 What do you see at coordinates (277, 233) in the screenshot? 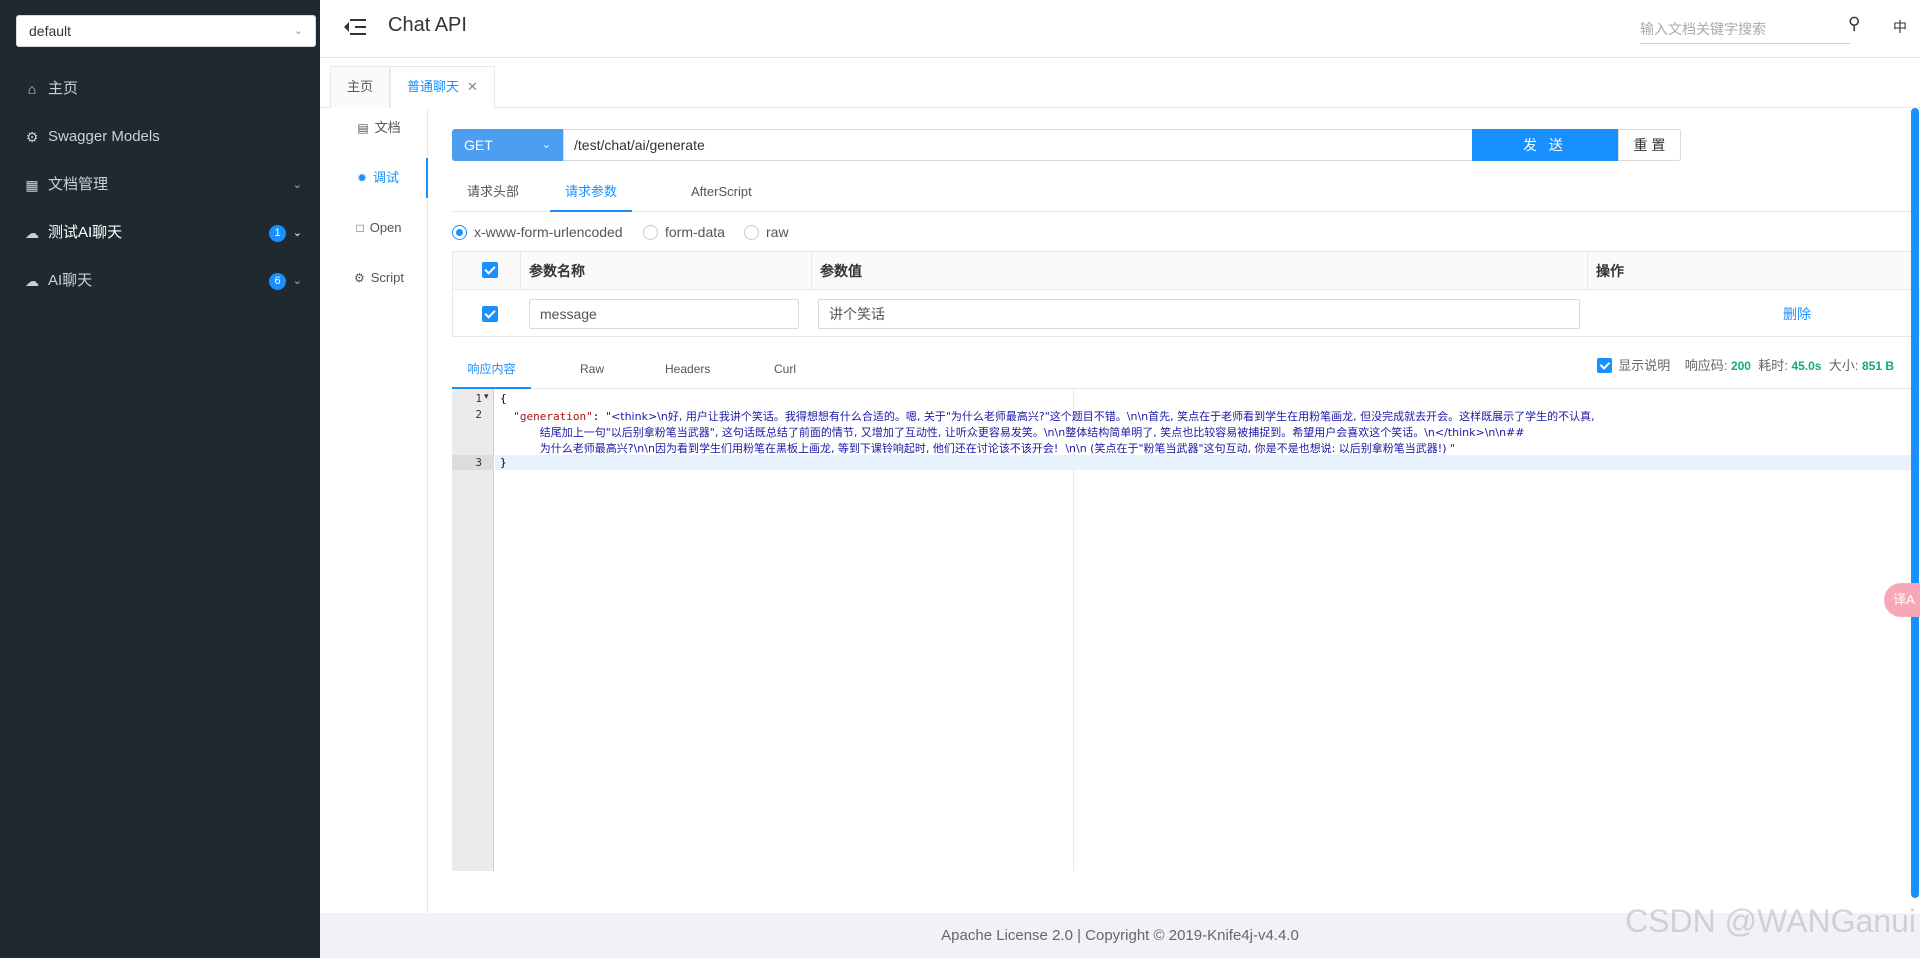
I see `count-badge: 1` at bounding box center [277, 233].